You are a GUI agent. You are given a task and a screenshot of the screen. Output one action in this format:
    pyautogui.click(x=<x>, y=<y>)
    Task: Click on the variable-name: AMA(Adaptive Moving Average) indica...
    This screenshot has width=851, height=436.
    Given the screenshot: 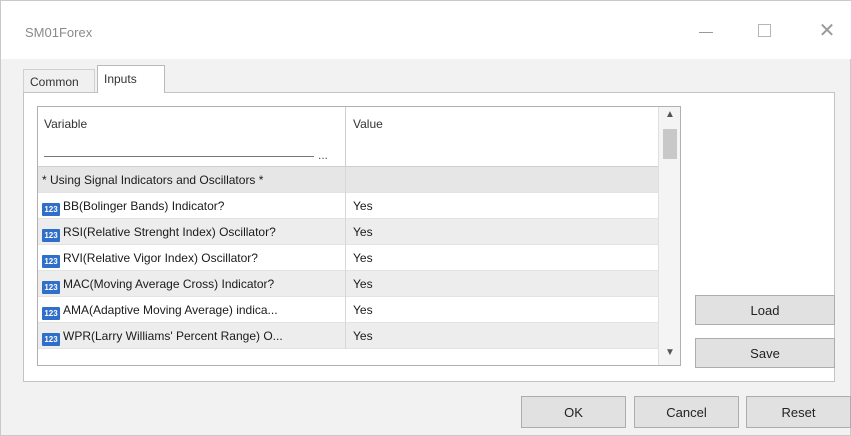 What is the action you would take?
    pyautogui.click(x=170, y=310)
    